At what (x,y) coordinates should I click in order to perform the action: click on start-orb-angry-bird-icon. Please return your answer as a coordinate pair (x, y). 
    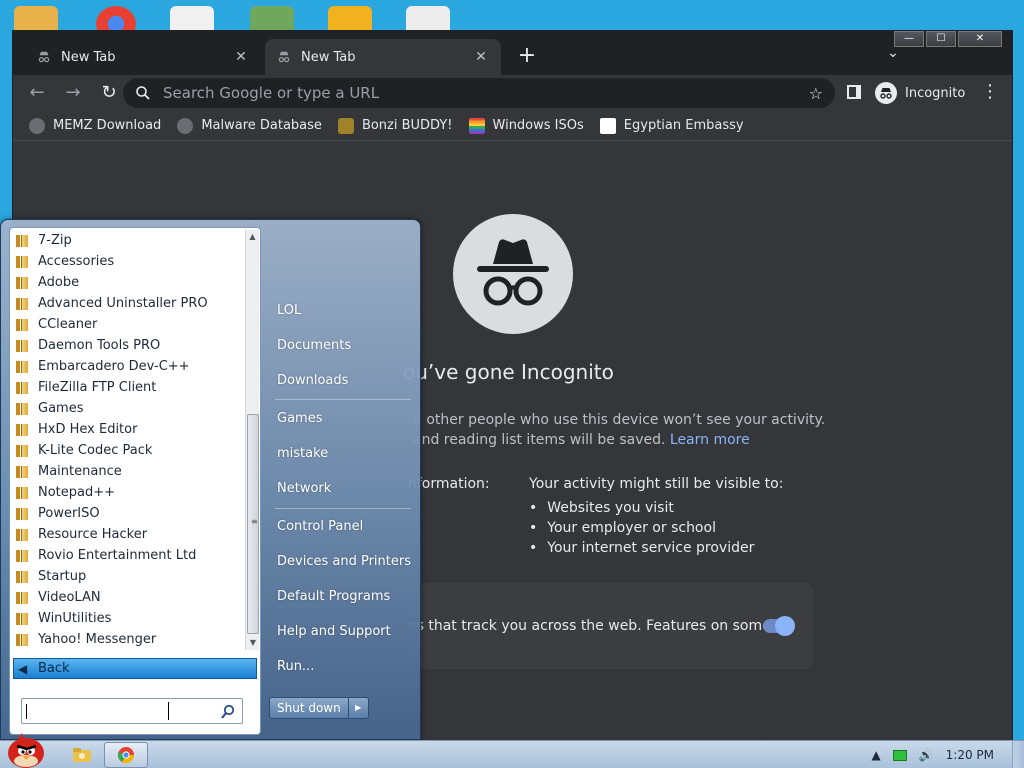
    Looking at the image, I should click on (26, 749).